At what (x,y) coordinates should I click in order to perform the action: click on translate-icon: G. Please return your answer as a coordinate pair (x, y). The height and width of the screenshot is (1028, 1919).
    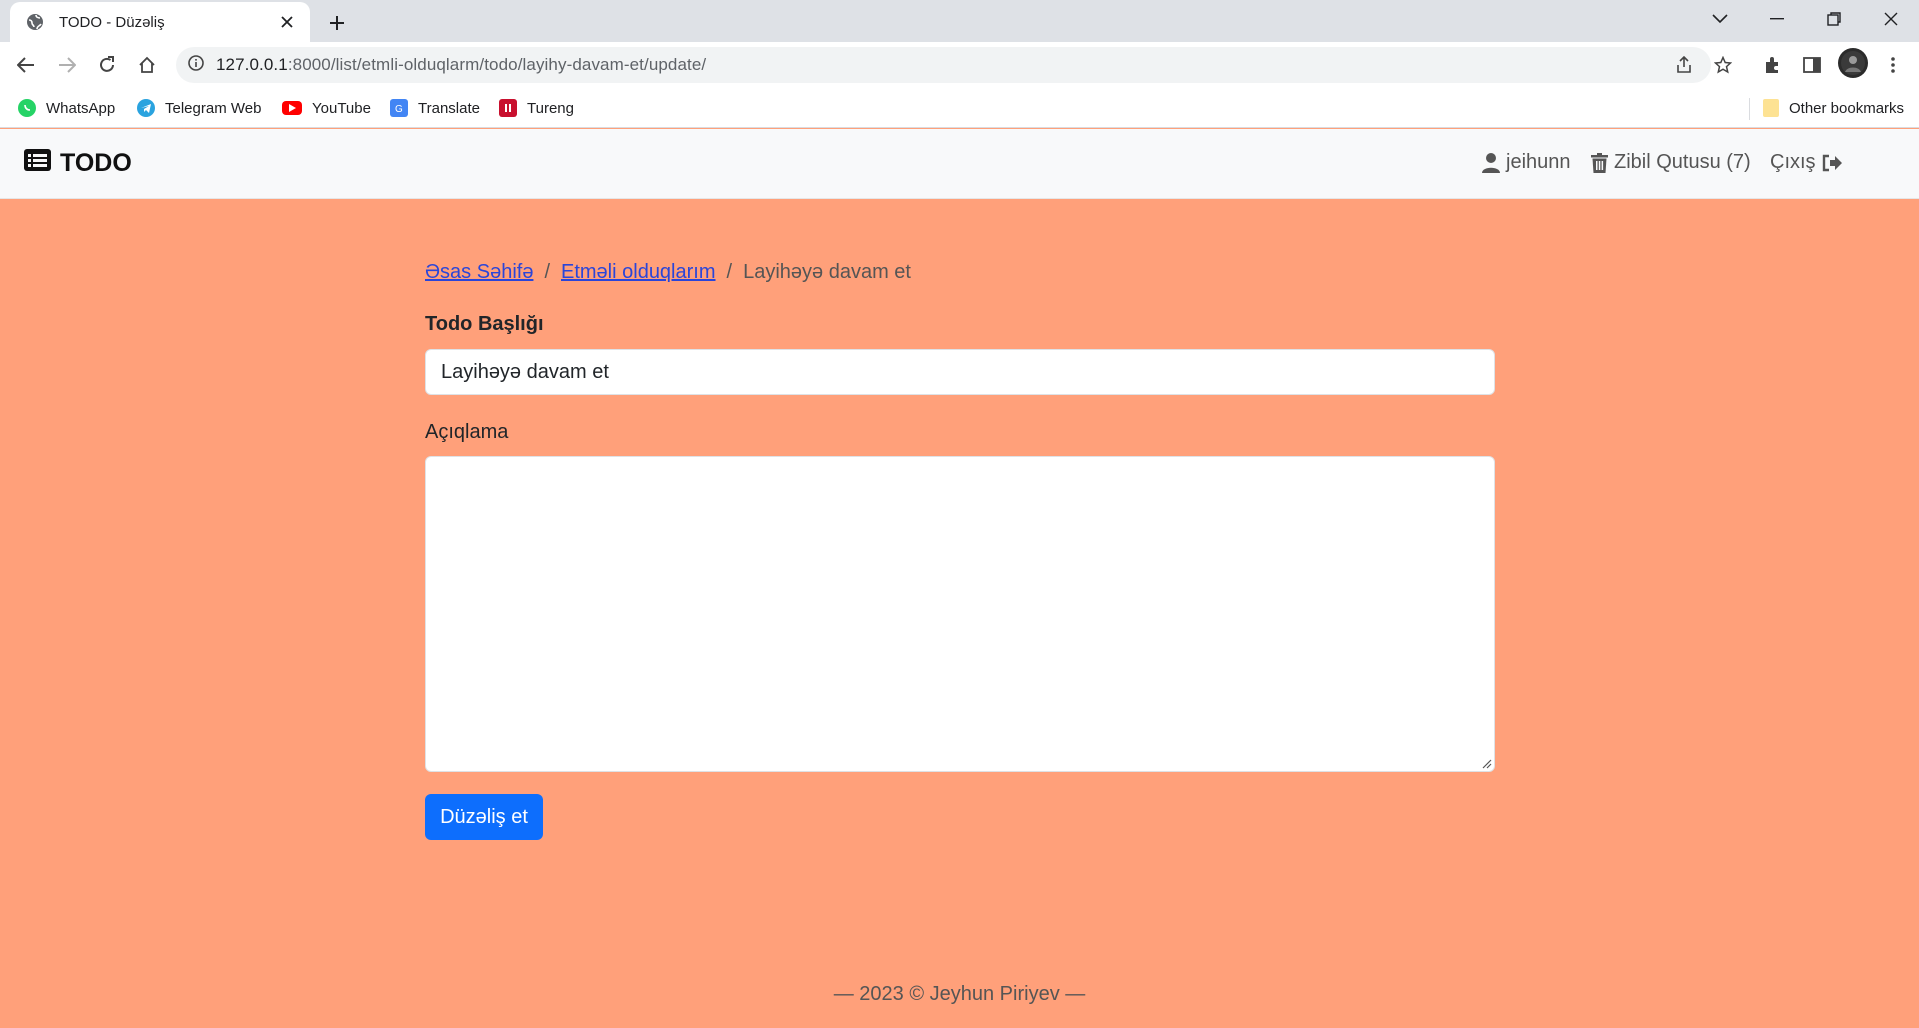
    Looking at the image, I should click on (399, 108).